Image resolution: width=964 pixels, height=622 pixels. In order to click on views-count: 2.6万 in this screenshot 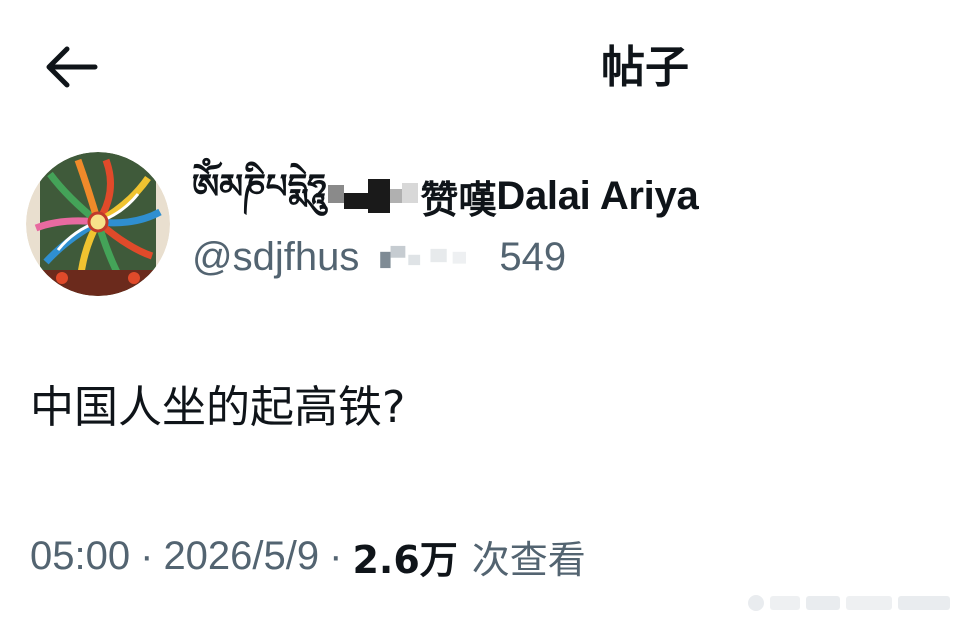, I will do `click(404, 556)`.